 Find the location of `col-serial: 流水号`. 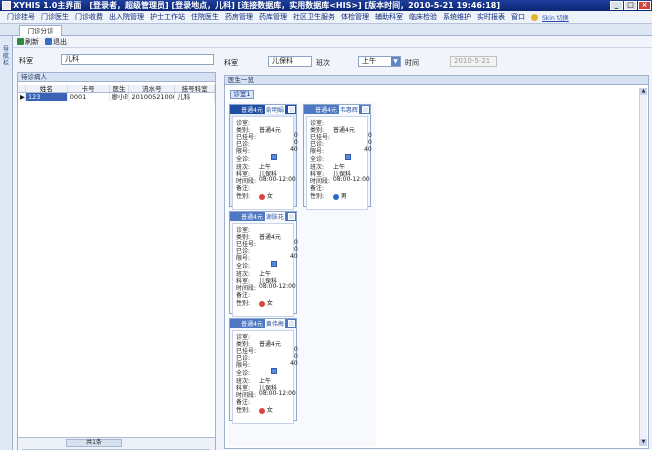

col-serial: 流水号 is located at coordinates (152, 89).